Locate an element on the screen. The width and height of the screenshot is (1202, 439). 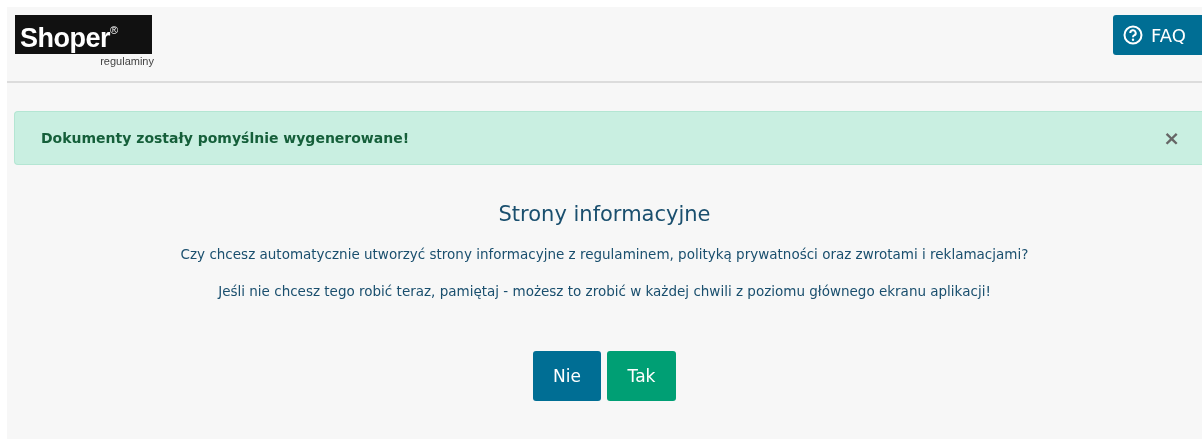
faq-button: FAQ is located at coordinates (1157, 35).